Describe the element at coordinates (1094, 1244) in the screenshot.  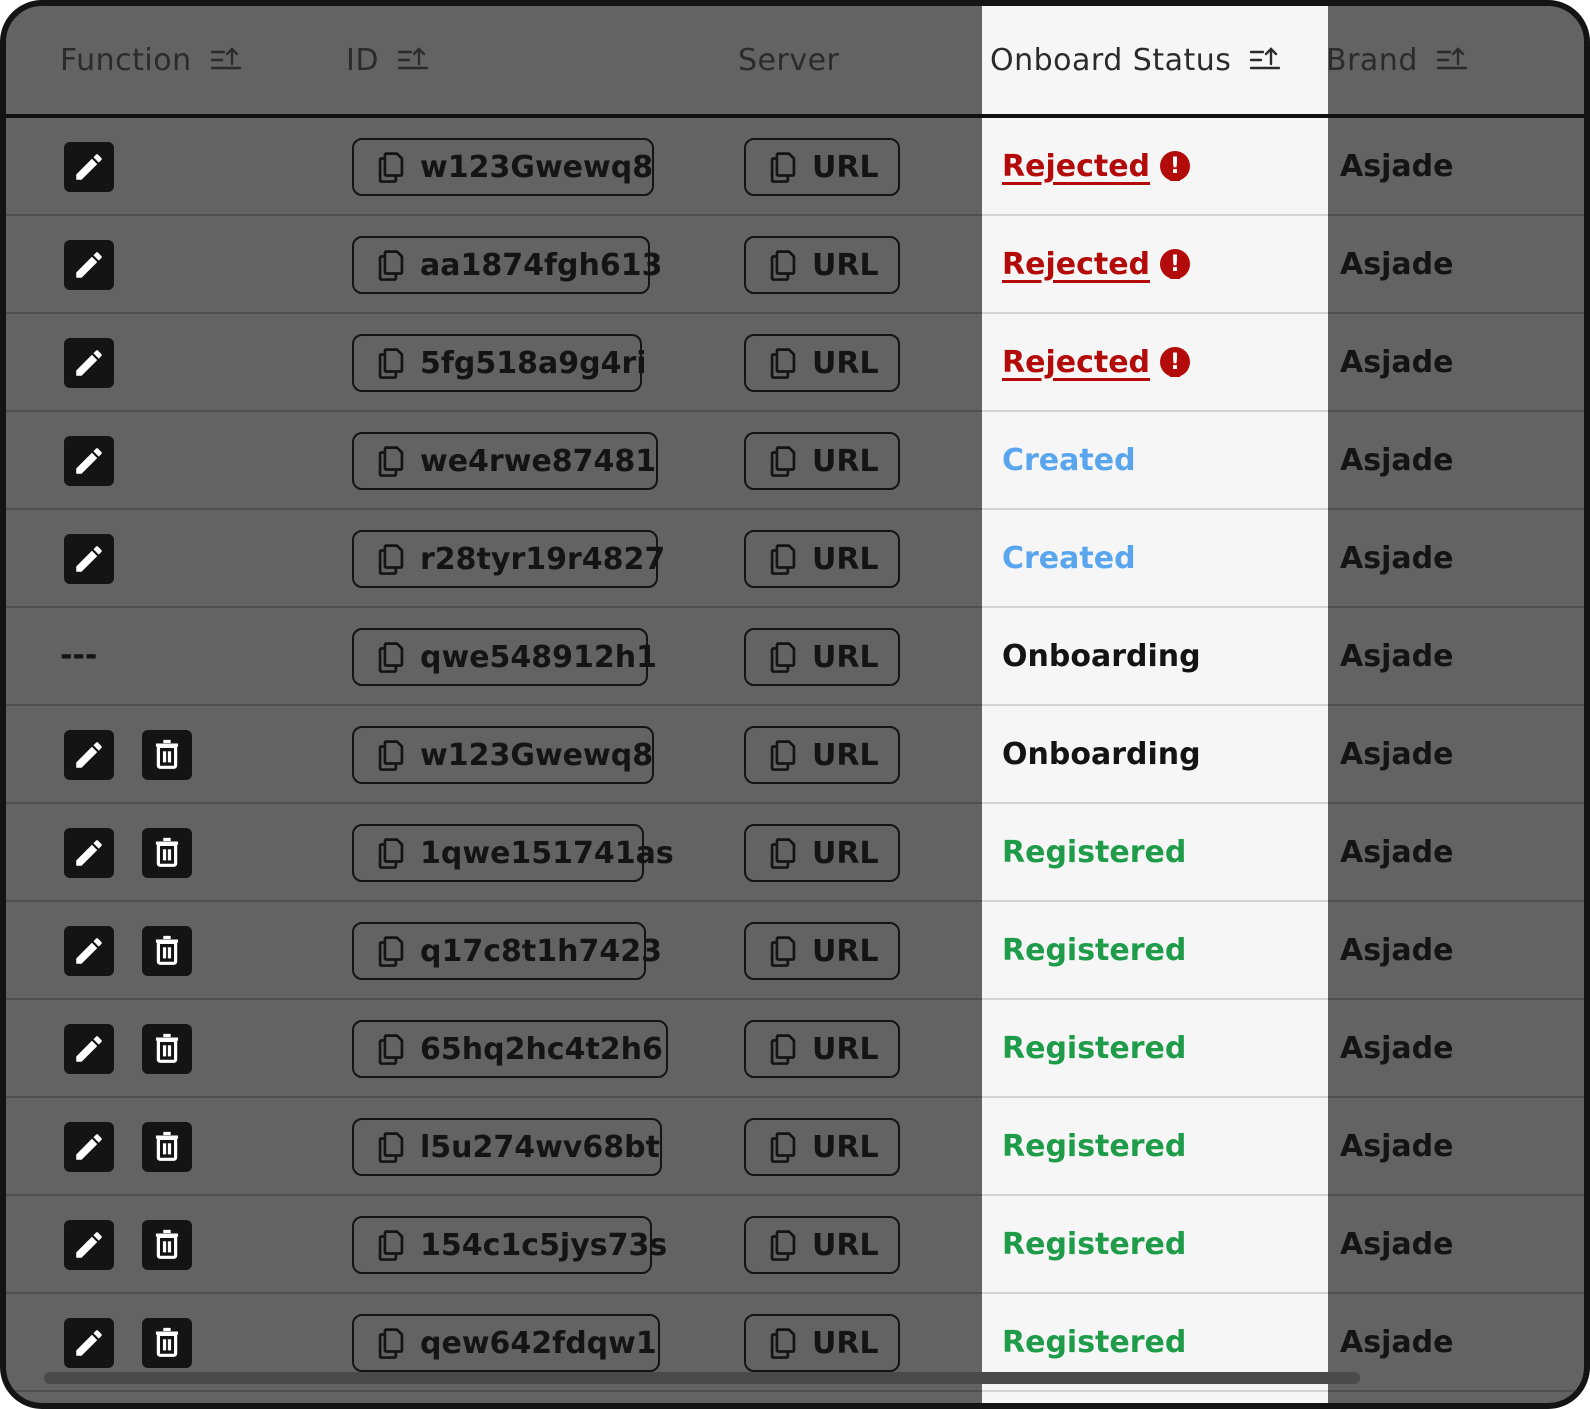
I see `onboard-status: Registered` at that location.